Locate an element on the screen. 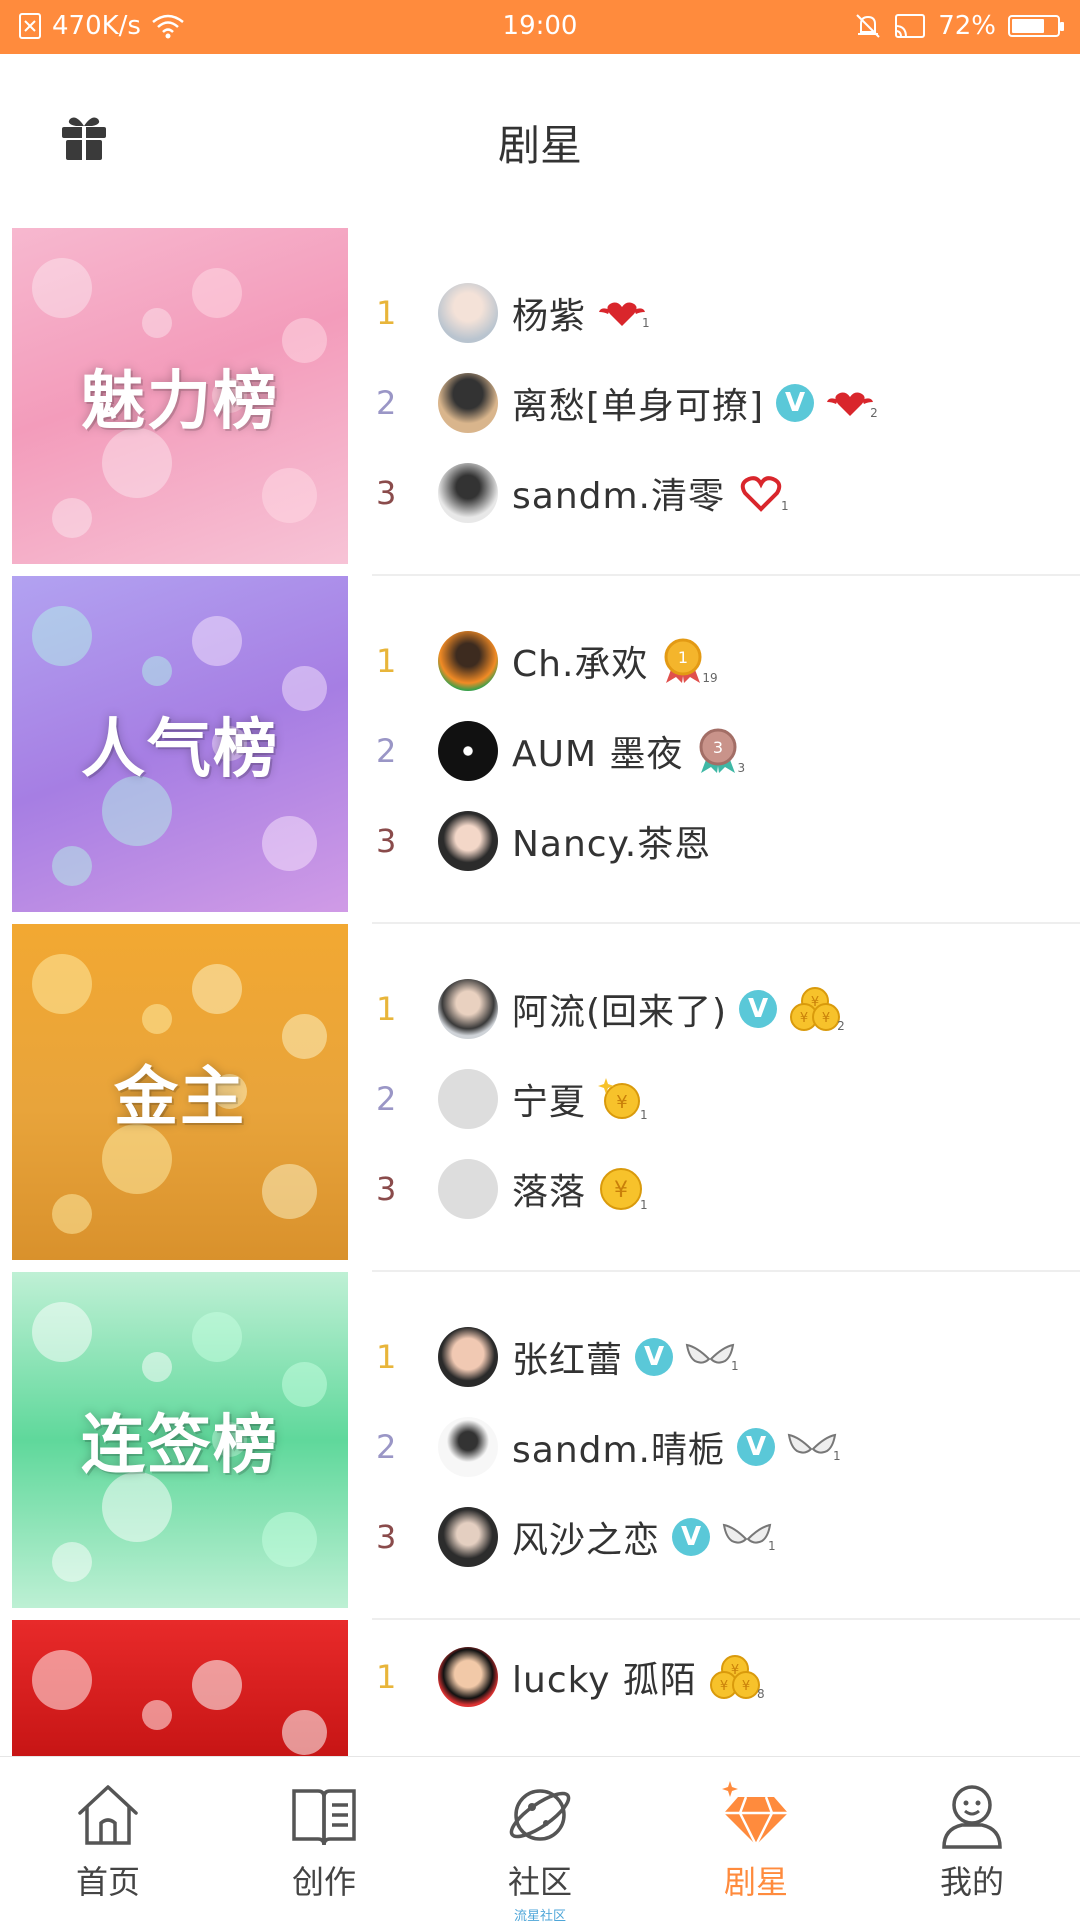 This screenshot has width=1080, height=1924. username: 风沙之恋 is located at coordinates (586, 1537).